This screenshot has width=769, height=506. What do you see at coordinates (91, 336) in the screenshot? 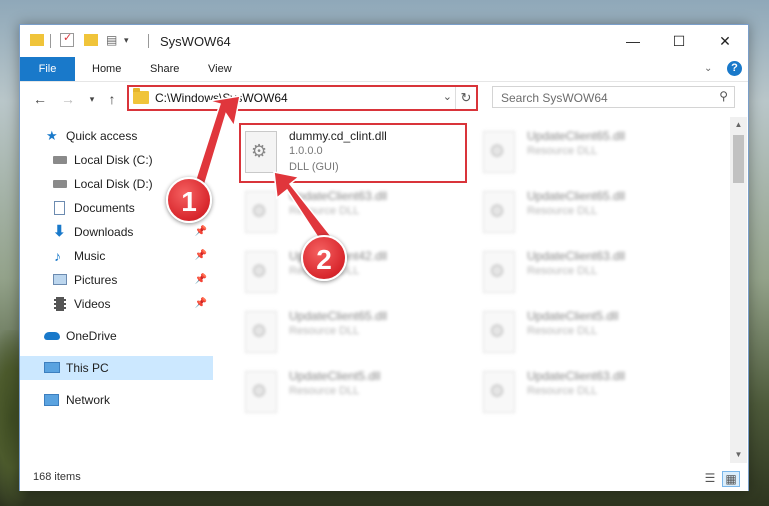
I see `sidebar-item-label: OneDrive` at bounding box center [91, 336].